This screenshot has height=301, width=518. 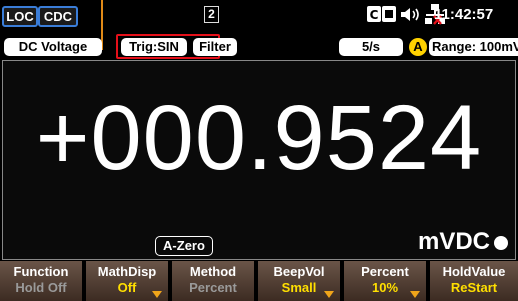 I want to click on softkey-label: HoldValue, so click(x=474, y=271).